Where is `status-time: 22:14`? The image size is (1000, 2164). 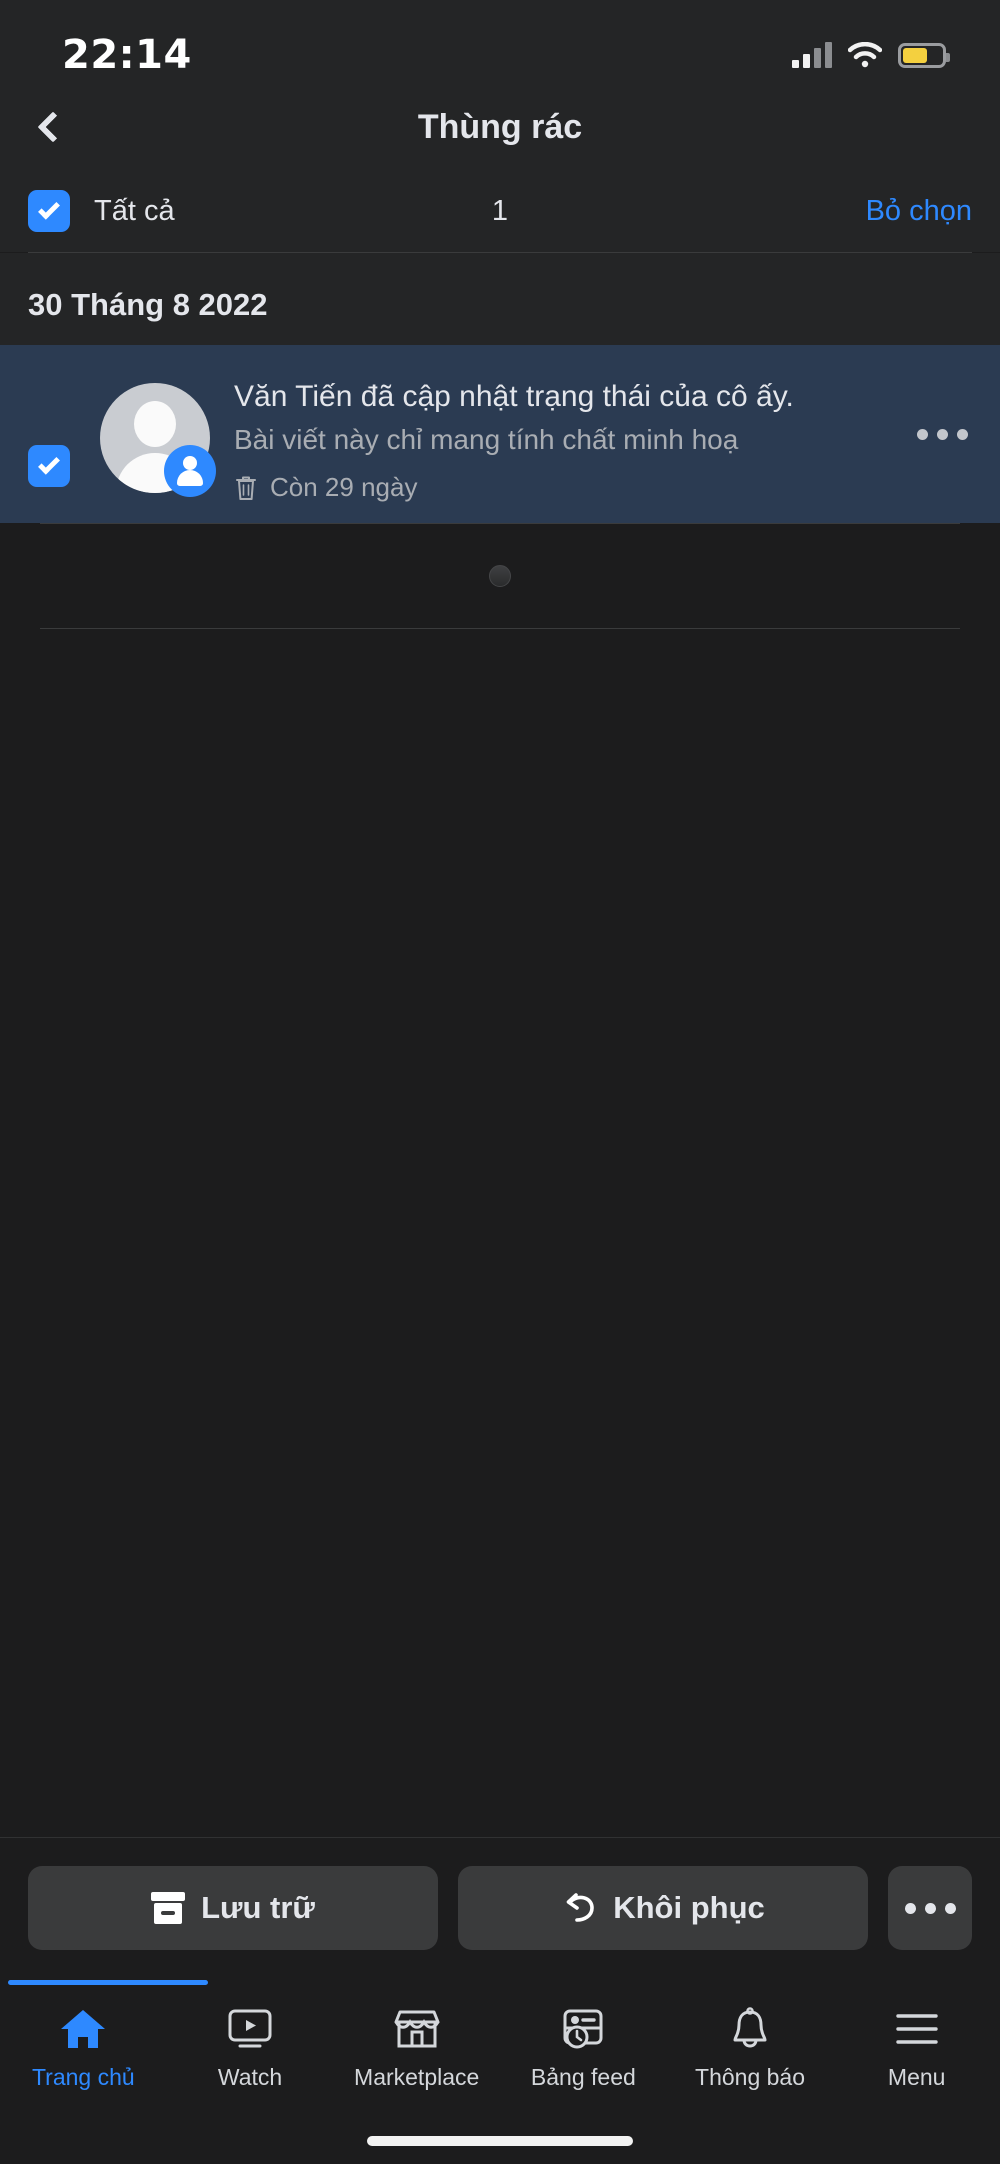 status-time: 22:14 is located at coordinates (127, 55).